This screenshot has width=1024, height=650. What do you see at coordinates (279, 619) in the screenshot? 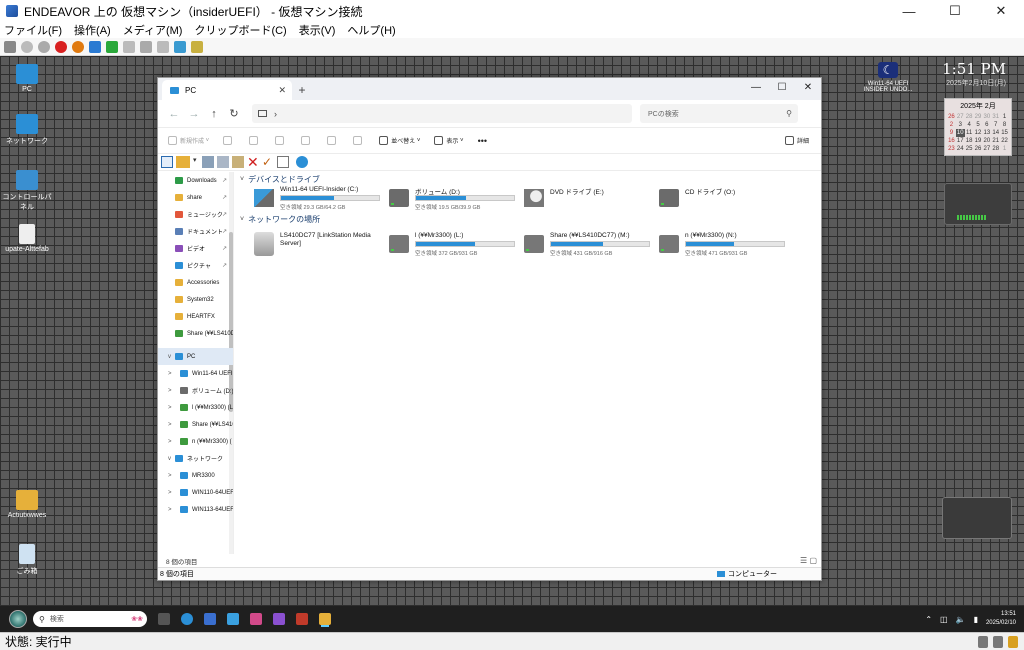
I see `photos-icon` at bounding box center [279, 619].